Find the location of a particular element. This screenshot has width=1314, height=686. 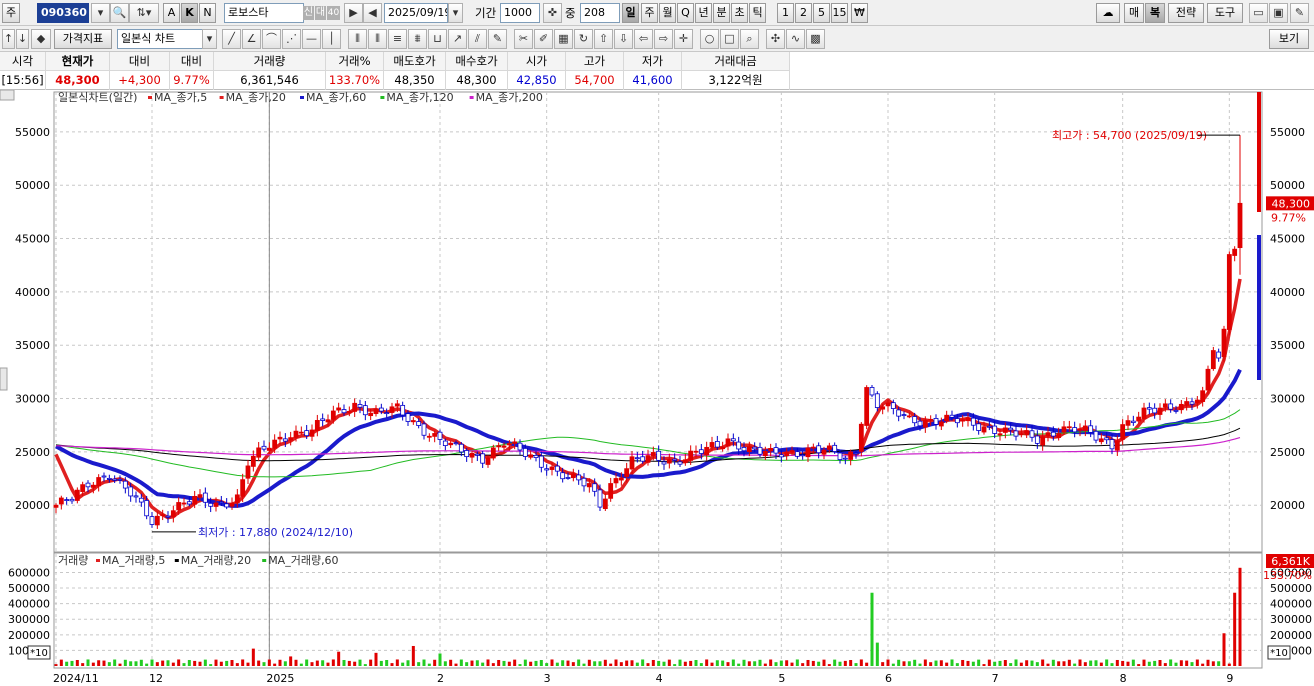

count-input: 208 is located at coordinates (600, 13).